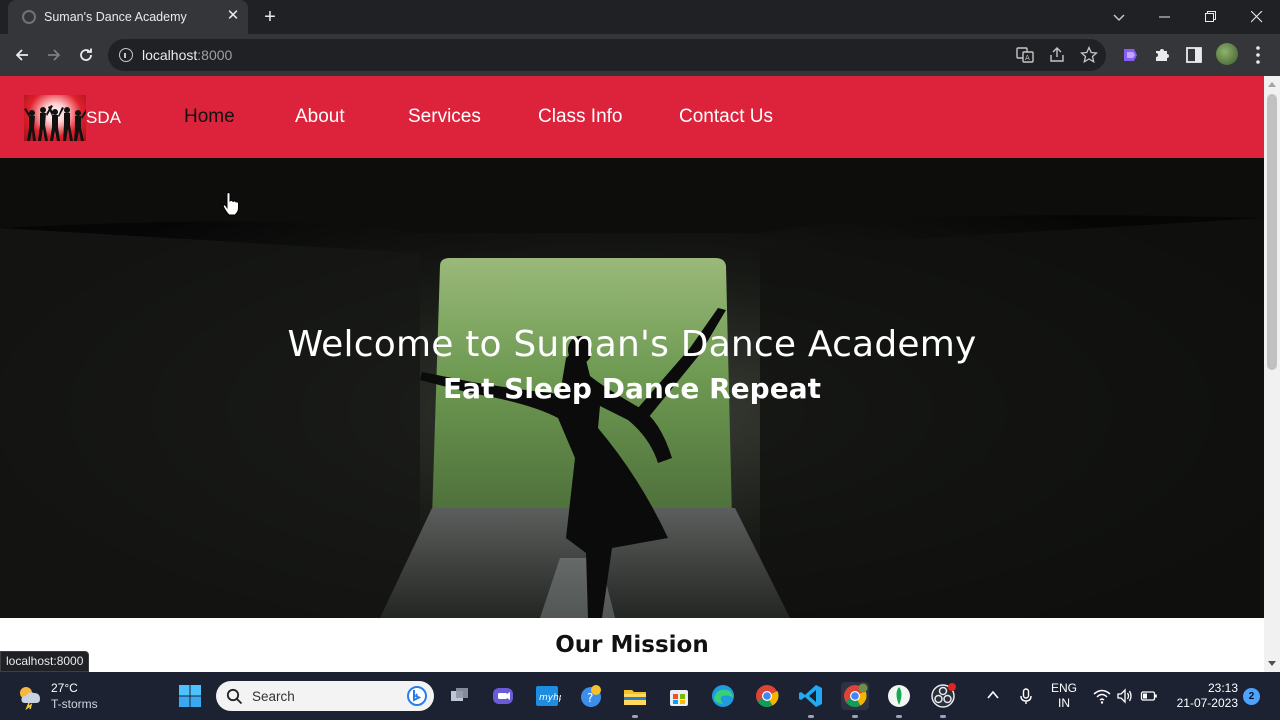  I want to click on edge-browser-icon, so click(723, 696).